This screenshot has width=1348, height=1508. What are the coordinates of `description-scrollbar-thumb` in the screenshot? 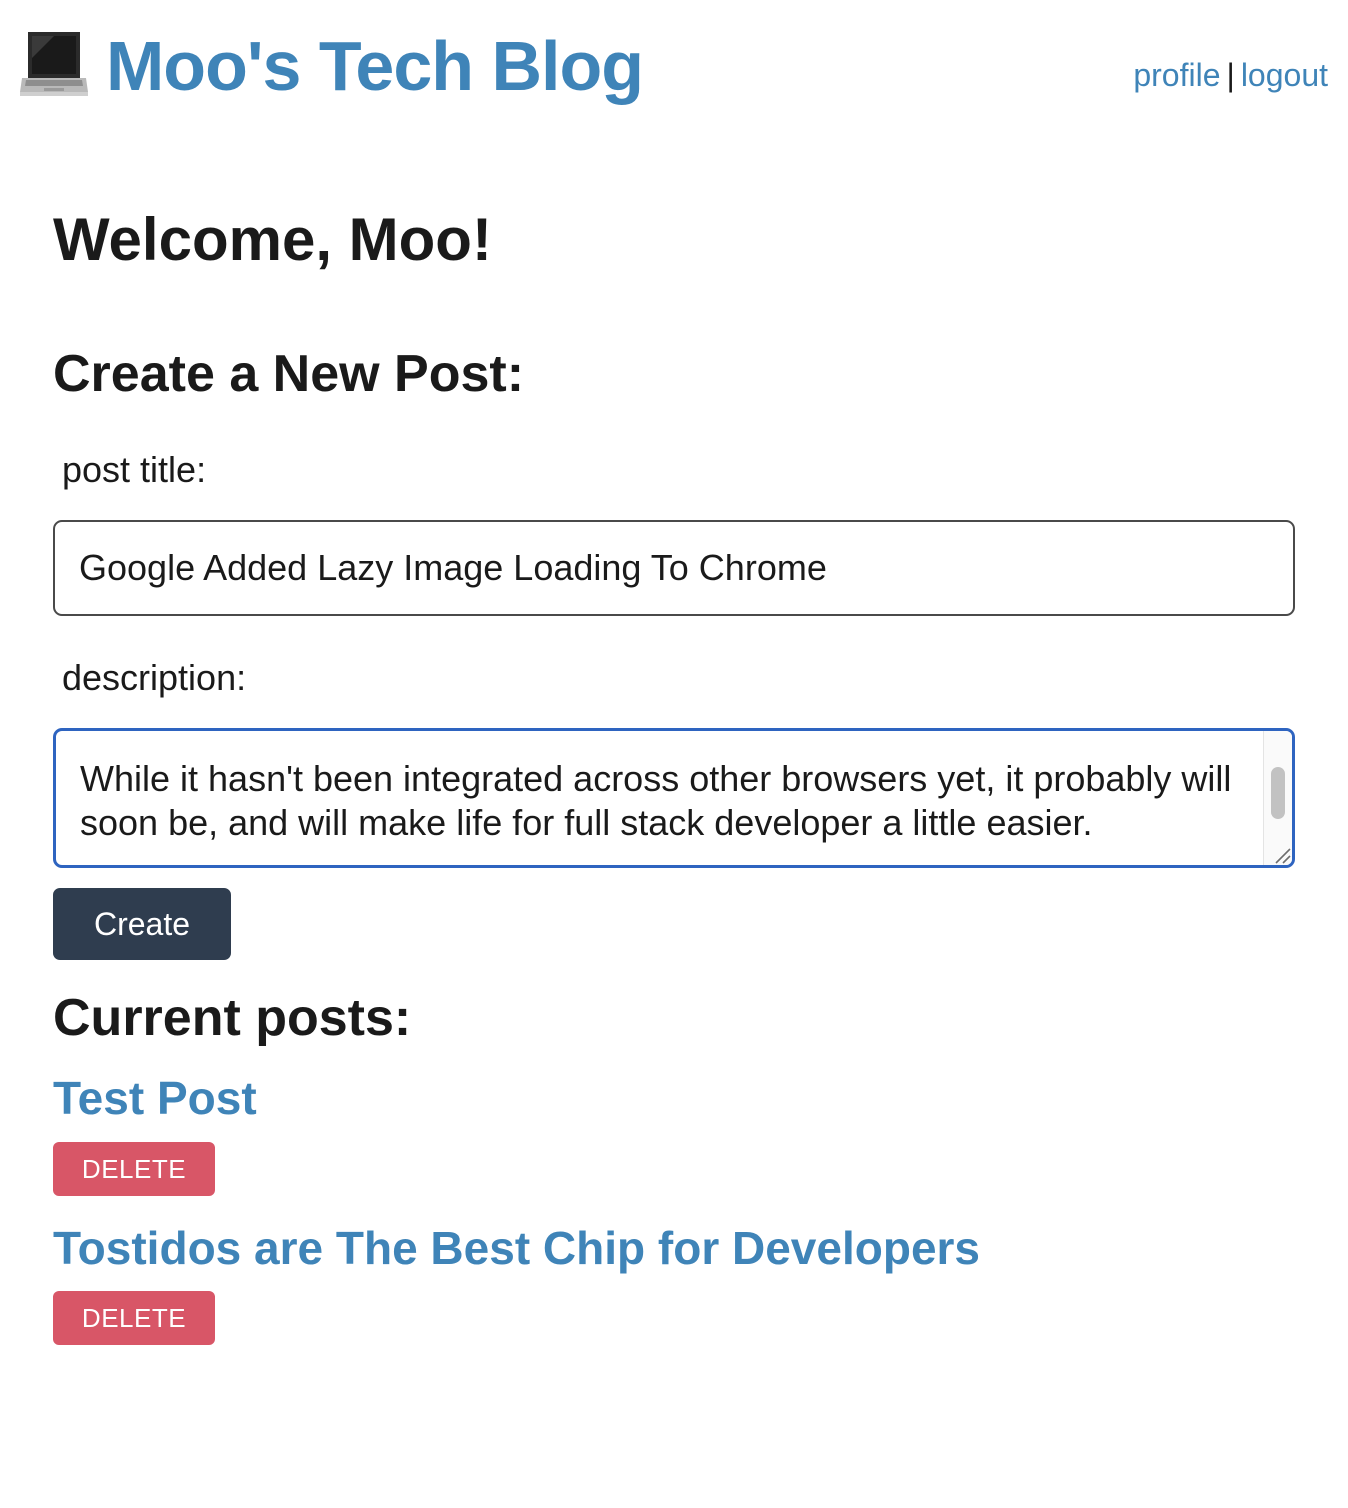 It's located at (1278, 793).